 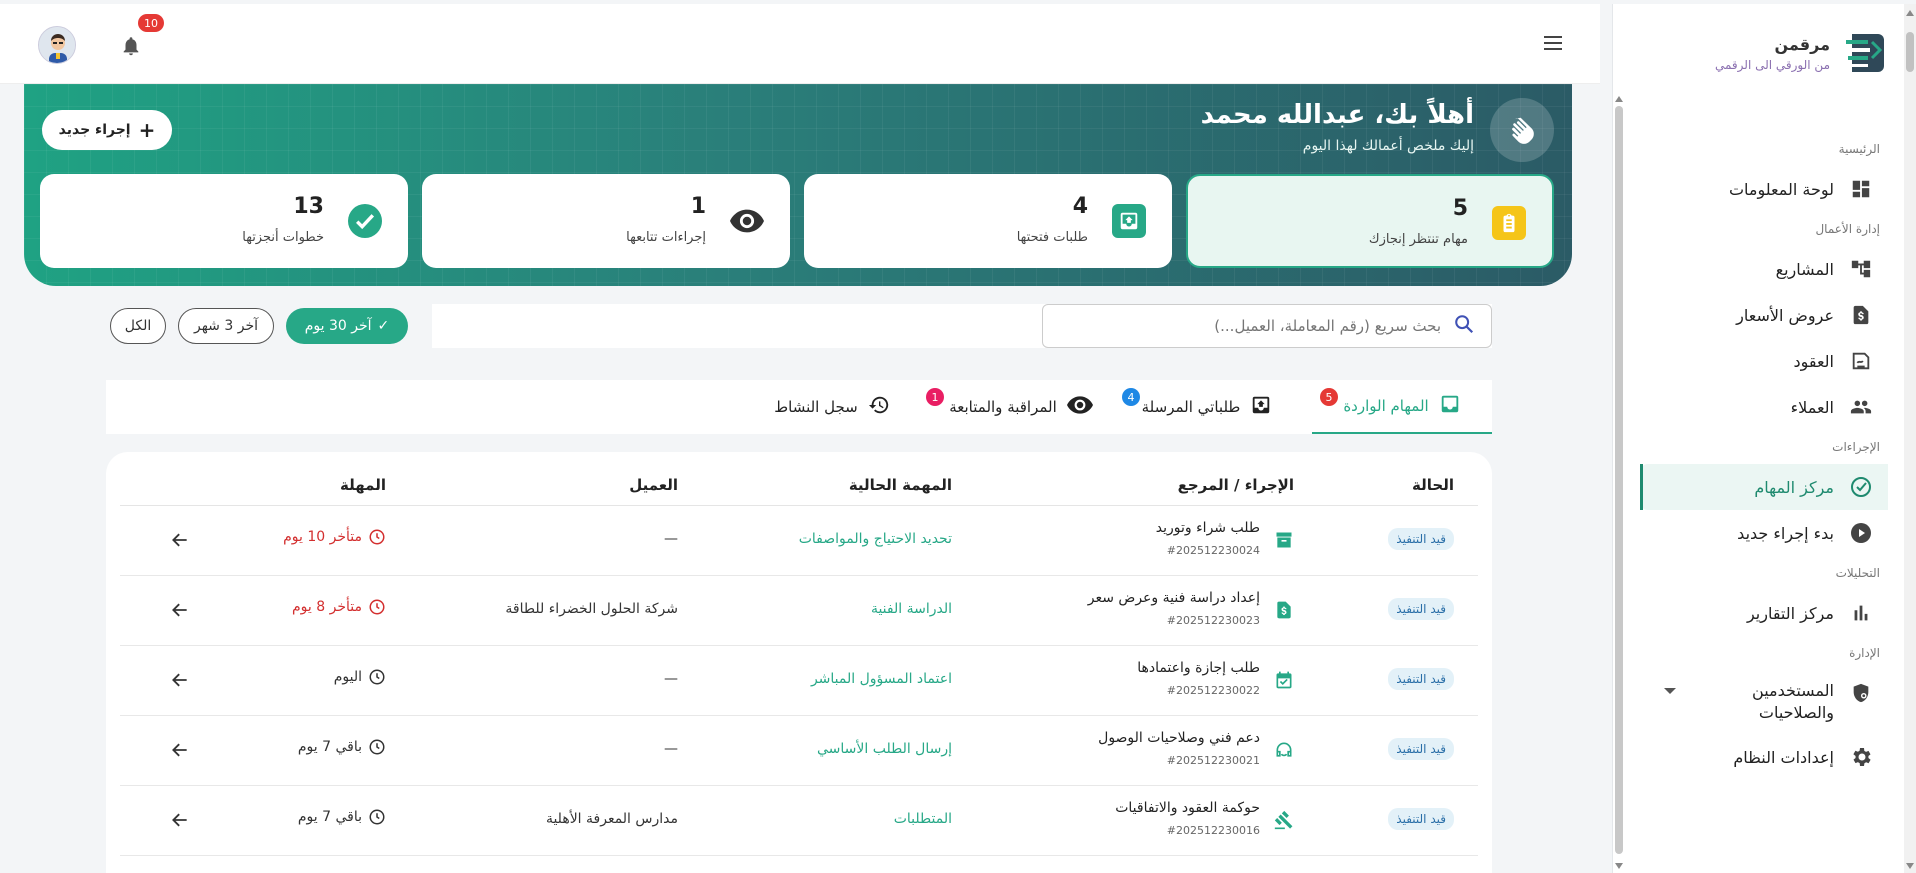 What do you see at coordinates (1764, 487) in the screenshot?
I see `sidebar-item-task-center: مركز المهام` at bounding box center [1764, 487].